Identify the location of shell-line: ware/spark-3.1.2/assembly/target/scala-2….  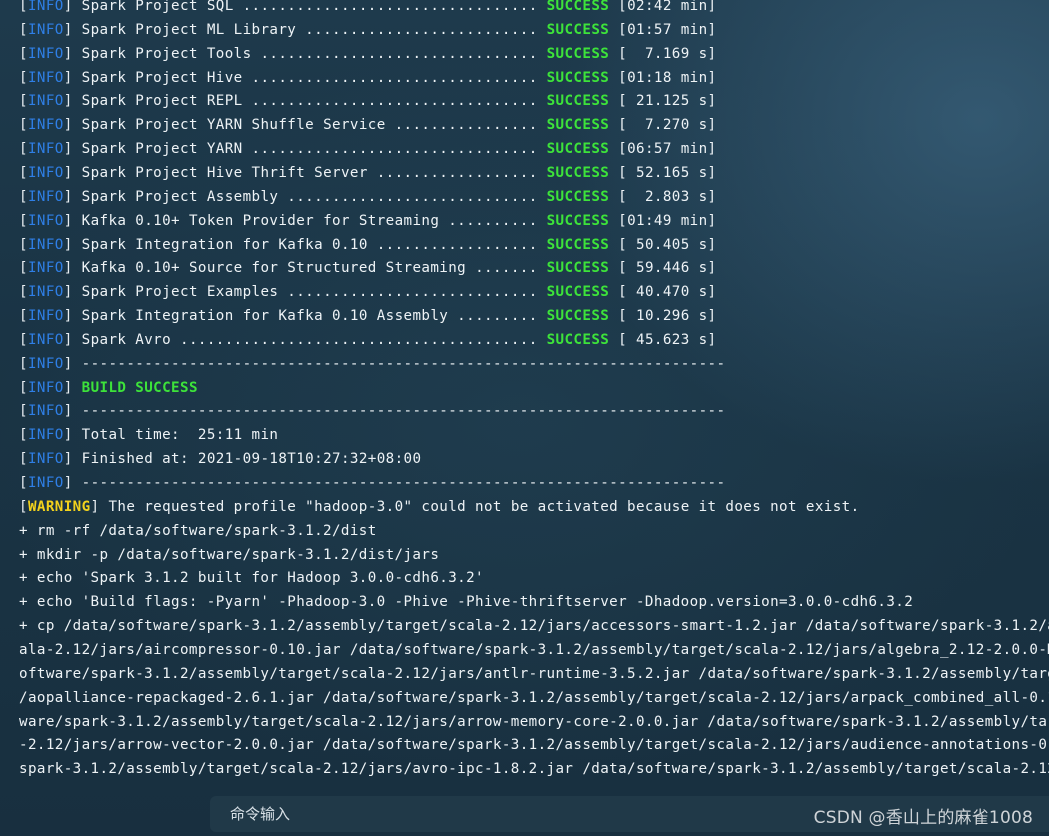
(534, 722).